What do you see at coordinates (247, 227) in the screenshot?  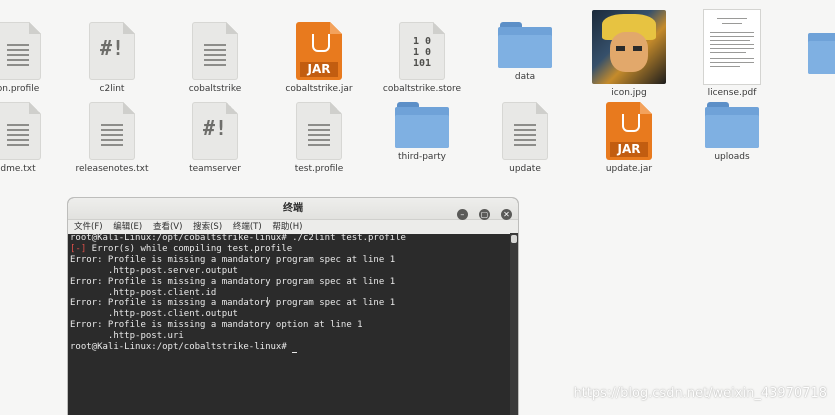 I see `menu-terminal: 终端(T)` at bounding box center [247, 227].